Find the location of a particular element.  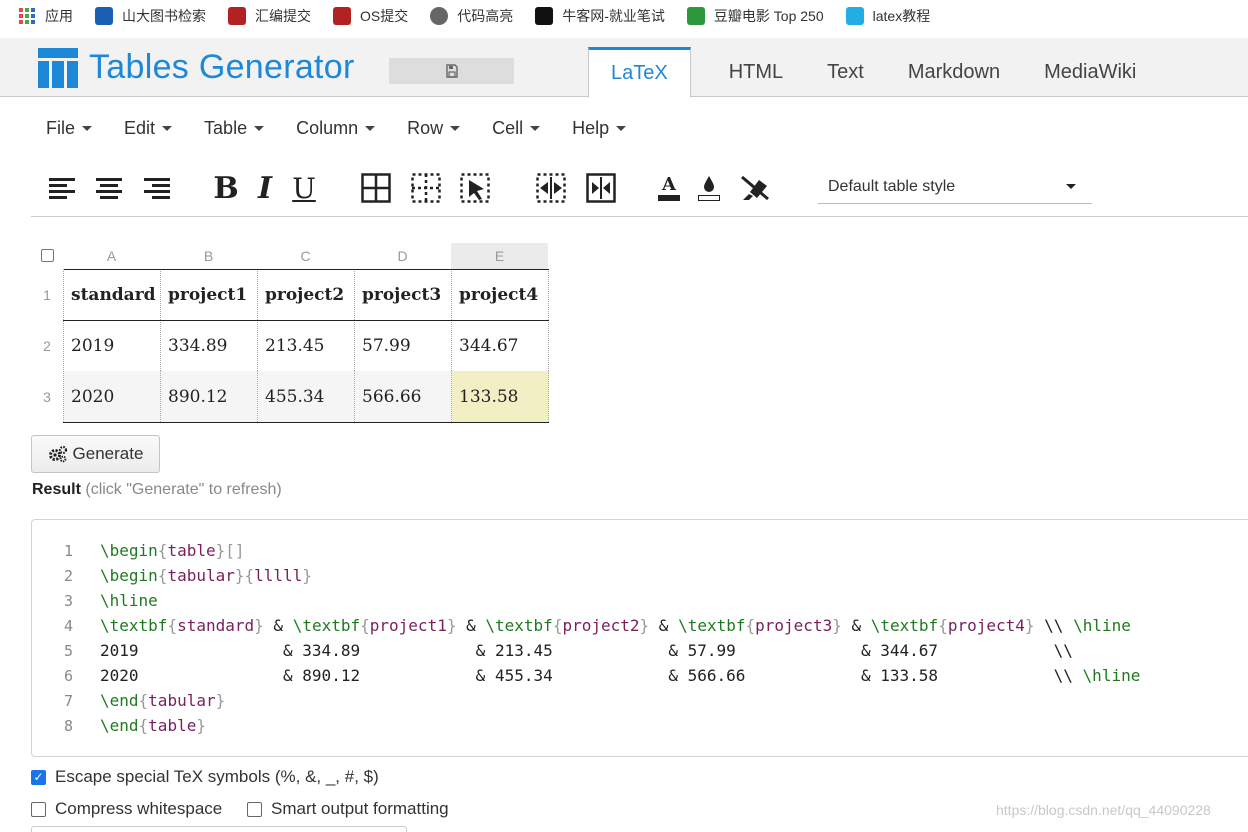

table-cell: 455.34 is located at coordinates (306, 396).